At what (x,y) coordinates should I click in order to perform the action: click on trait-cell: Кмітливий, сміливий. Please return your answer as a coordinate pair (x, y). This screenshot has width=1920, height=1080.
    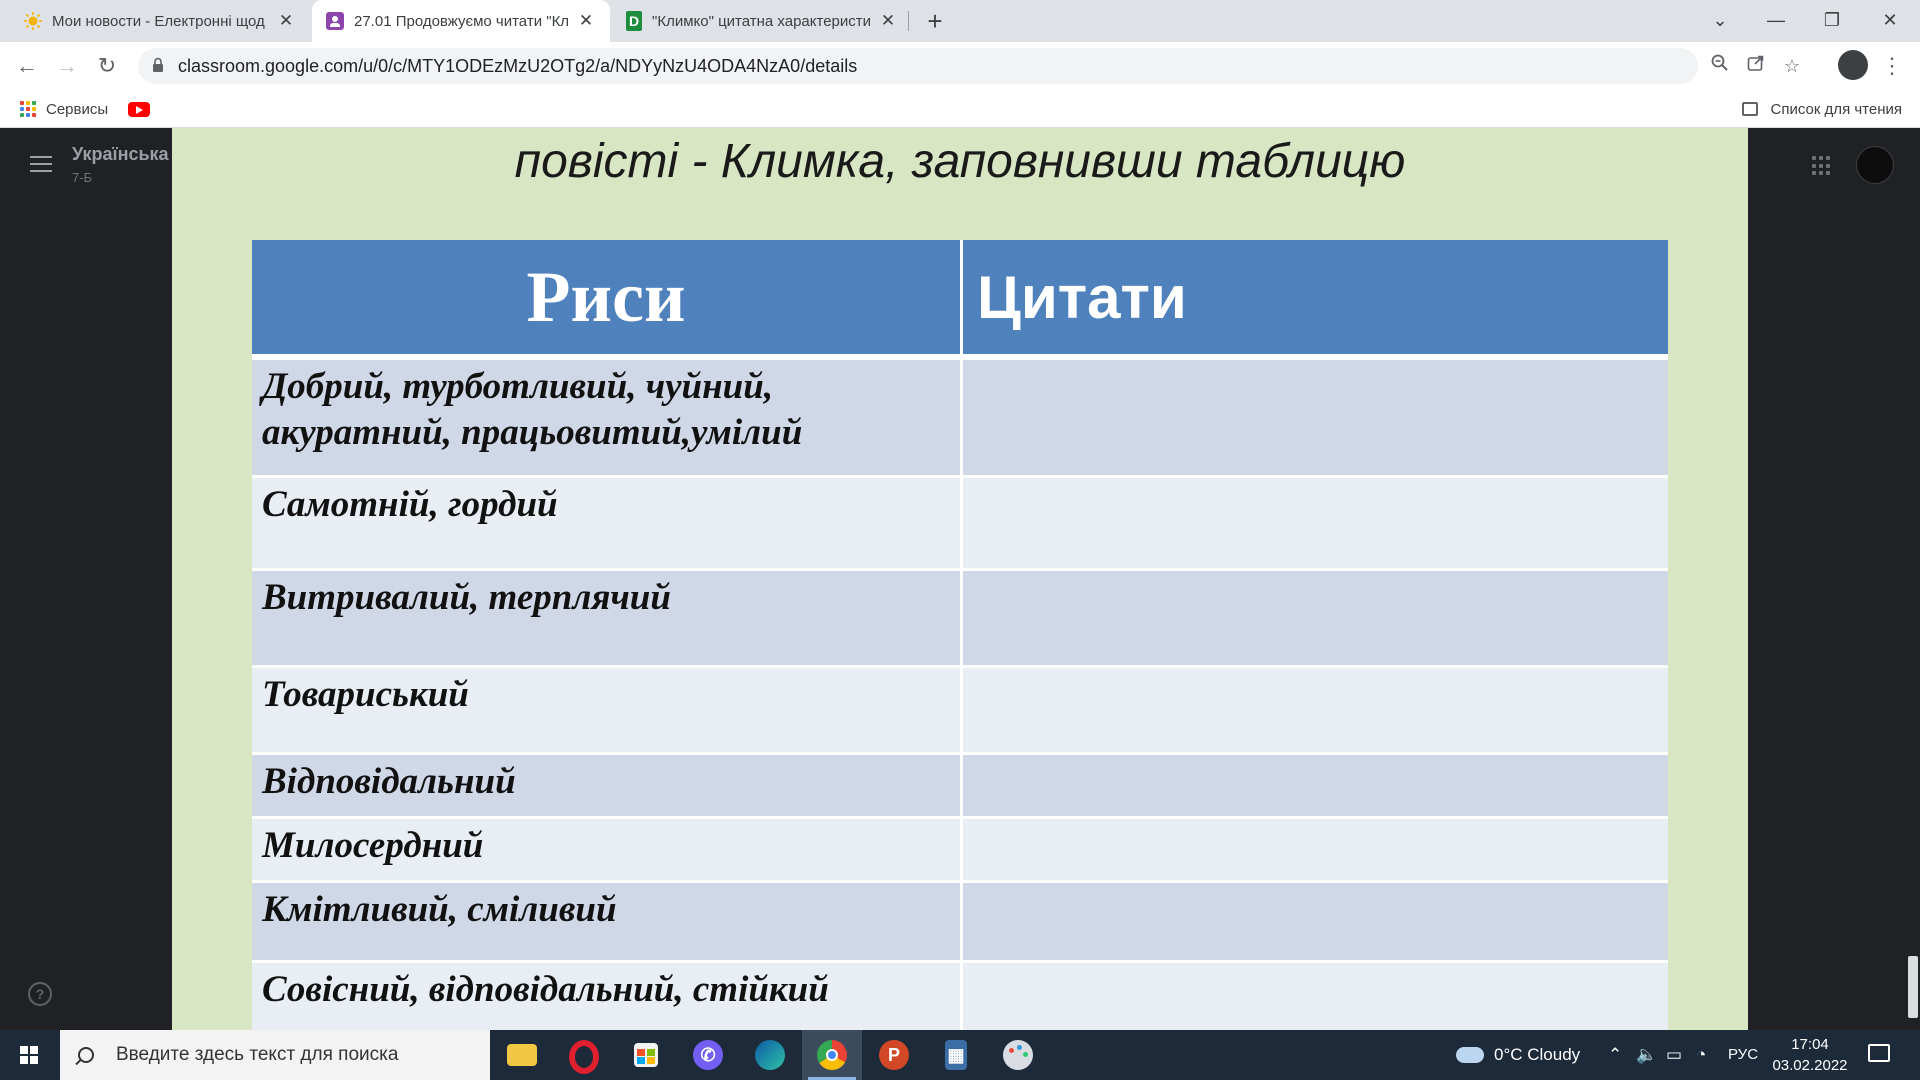
    Looking at the image, I should click on (607, 923).